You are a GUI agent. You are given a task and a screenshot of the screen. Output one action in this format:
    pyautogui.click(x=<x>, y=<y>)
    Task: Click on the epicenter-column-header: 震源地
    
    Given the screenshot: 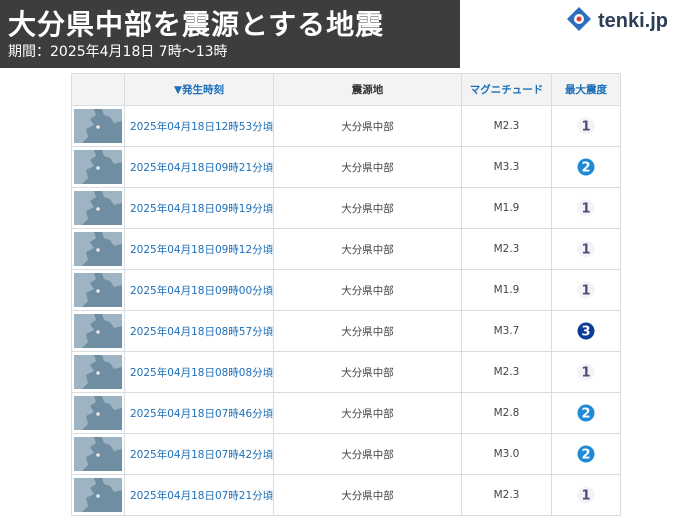 What is the action you would take?
    pyautogui.click(x=367, y=89)
    